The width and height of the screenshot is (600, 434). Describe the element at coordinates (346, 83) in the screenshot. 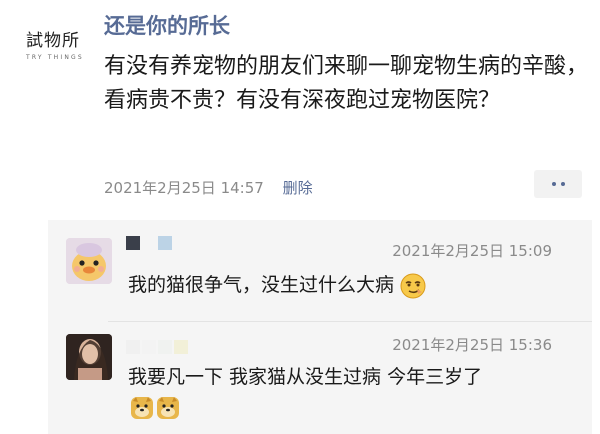

I see `post-text: 有没有养宠物的朋友们来聊一聊宠物生病的辛酸，看病贵不贵？有没有深夜跑过宠物医院？` at that location.